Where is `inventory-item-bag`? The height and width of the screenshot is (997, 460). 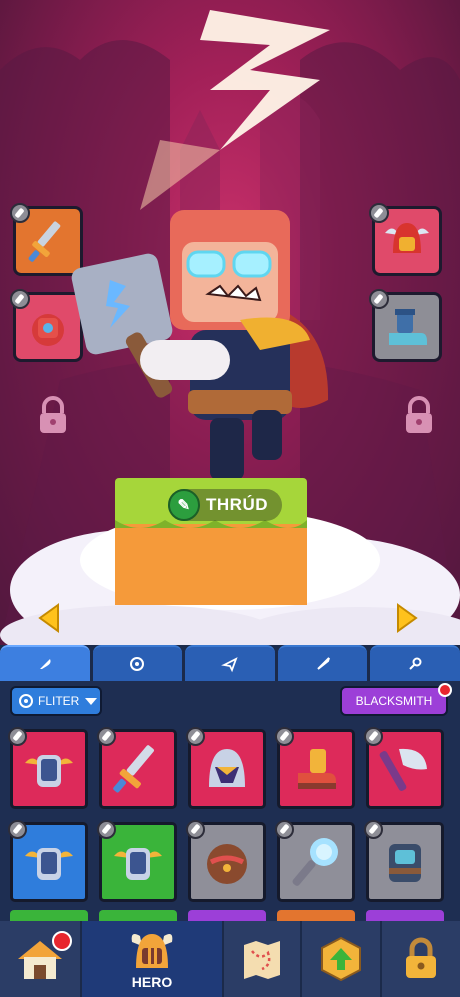 inventory-item-bag is located at coordinates (226, 861).